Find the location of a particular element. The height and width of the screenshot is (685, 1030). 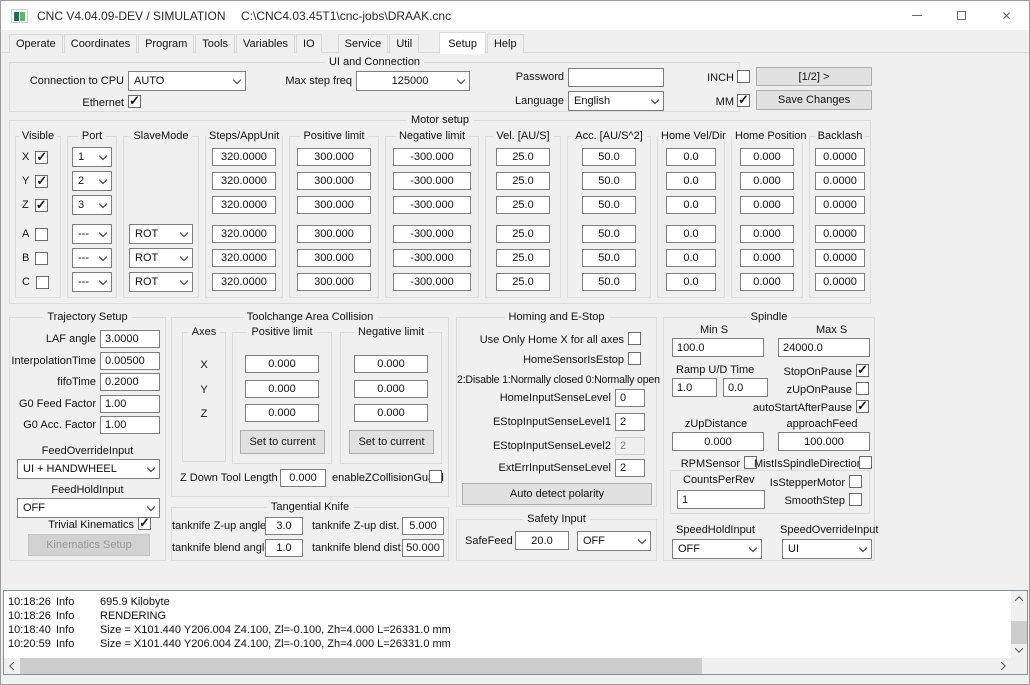

neglimit-input-c is located at coordinates (432, 282).